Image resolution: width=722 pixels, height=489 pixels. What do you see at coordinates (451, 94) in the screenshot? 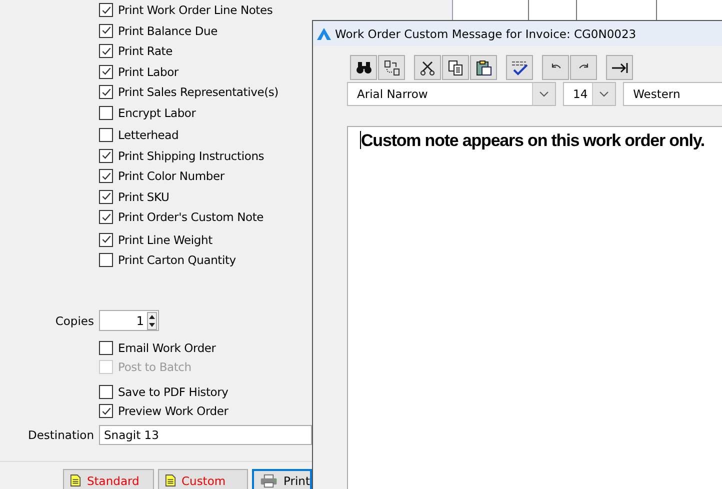
I see `font-dropdown: Arial Narrow` at bounding box center [451, 94].